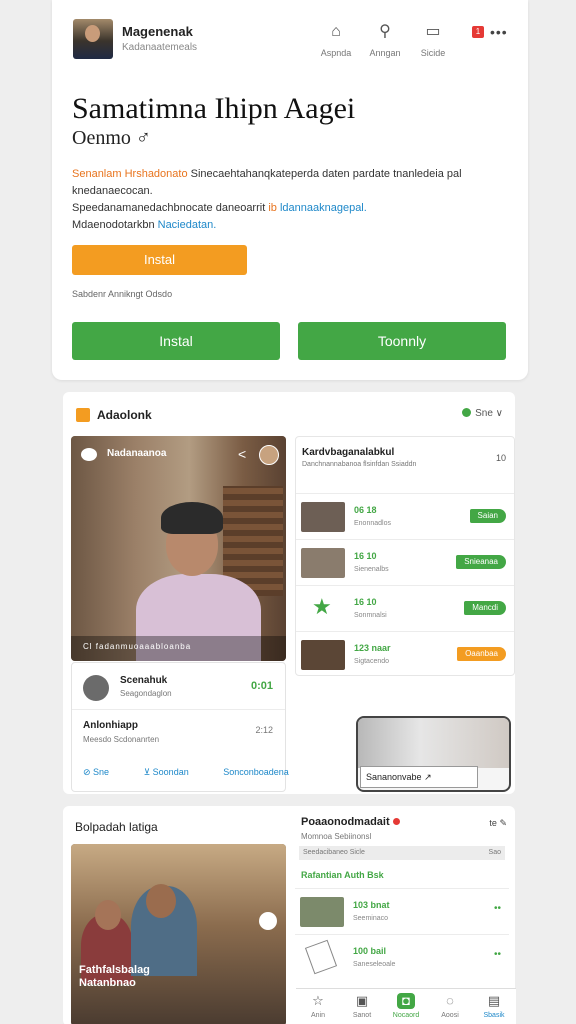  I want to click on list-item-time: 100 bail, so click(370, 951).